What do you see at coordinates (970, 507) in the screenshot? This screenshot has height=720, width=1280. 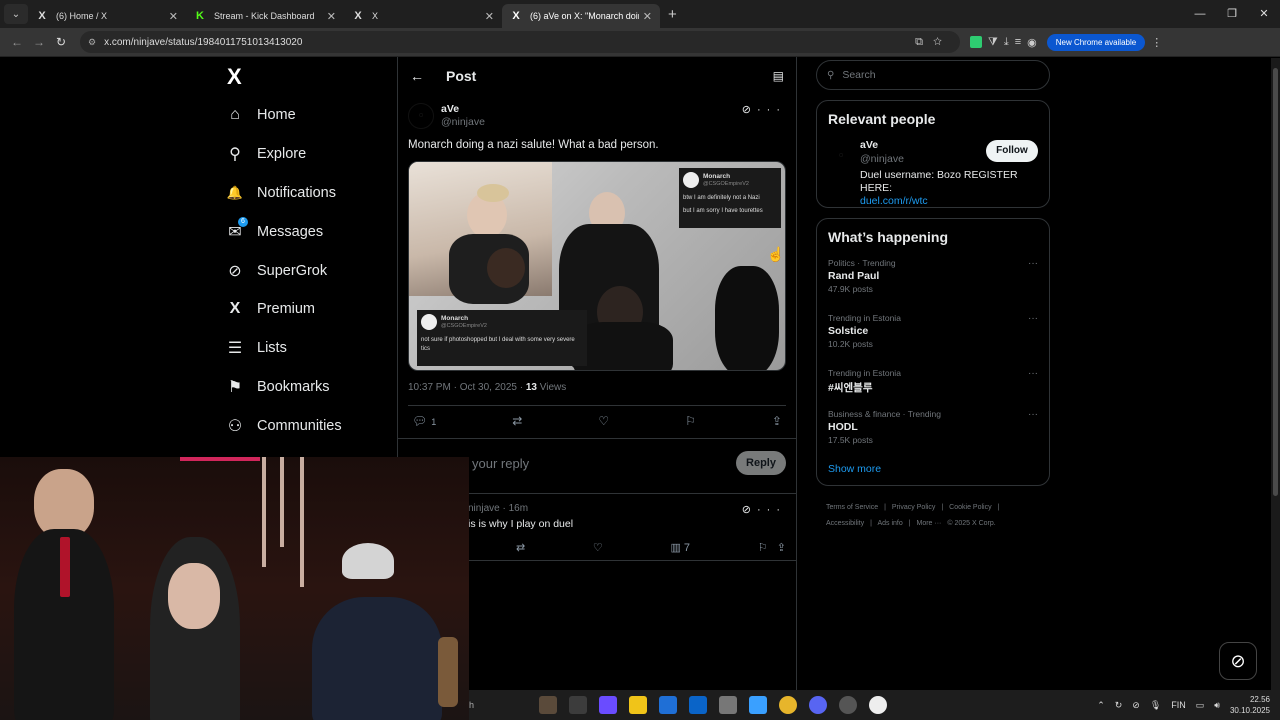 I see `footer-link: Cookie Policy` at bounding box center [970, 507].